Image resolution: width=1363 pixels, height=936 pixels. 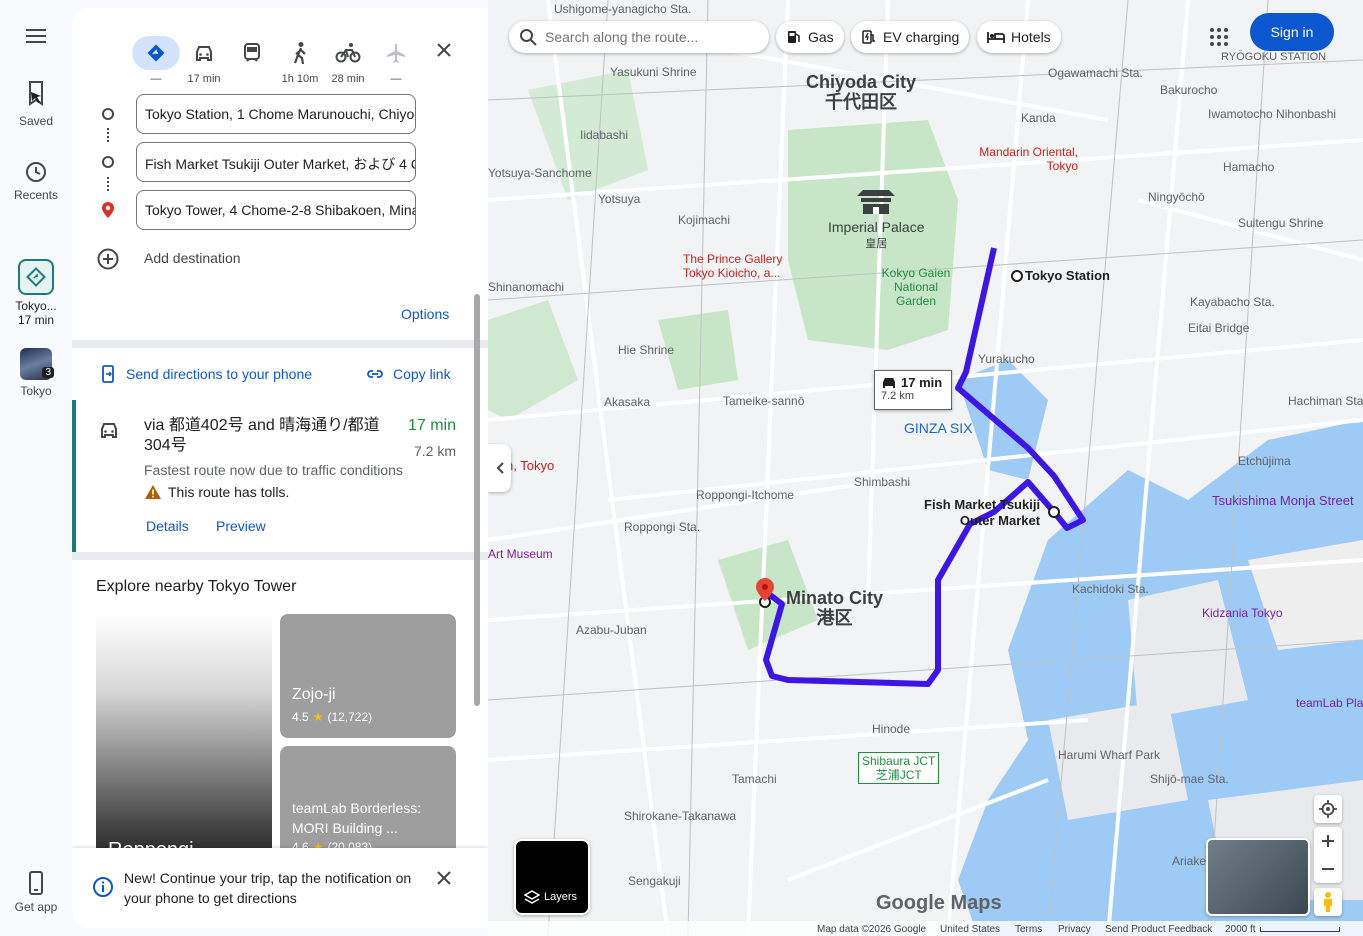 I want to click on district-label-chiyoda: Chiyoda City 千代田区, so click(x=861, y=92).